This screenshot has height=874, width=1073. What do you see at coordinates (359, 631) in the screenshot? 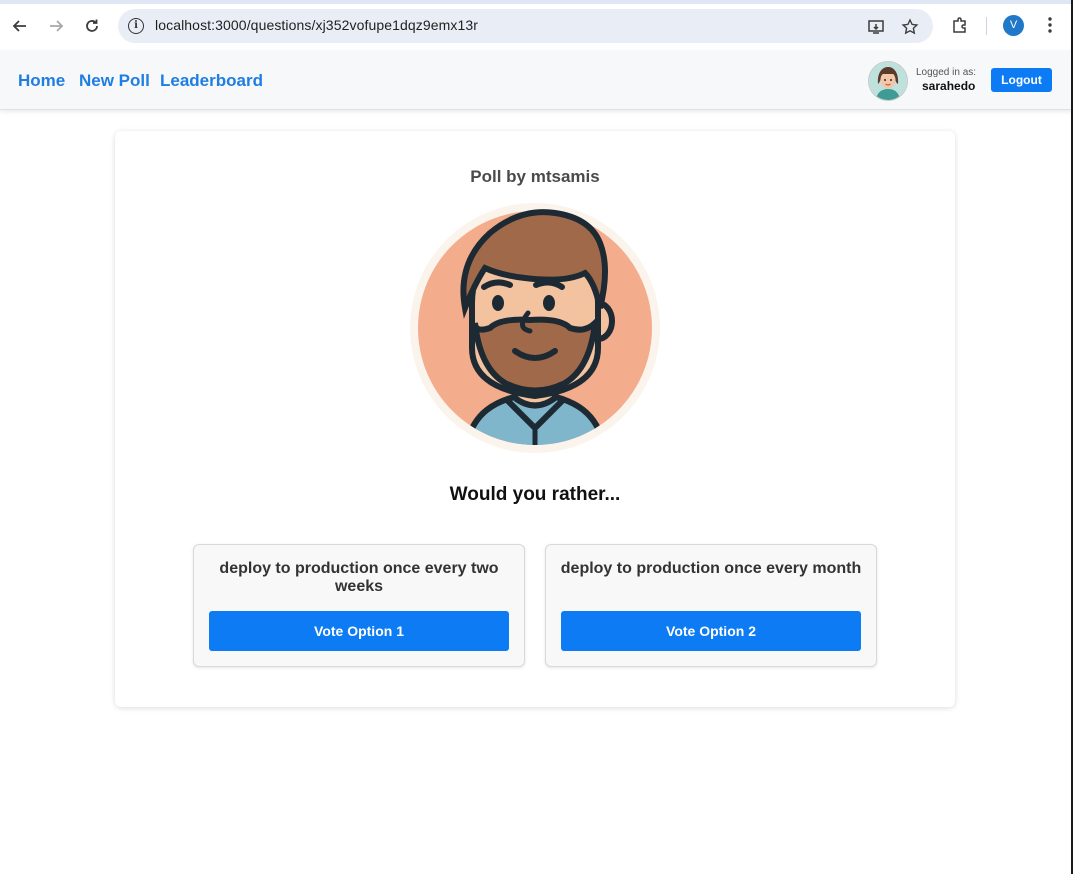
I see `vote-option-1-button: Vote Option 1` at bounding box center [359, 631].